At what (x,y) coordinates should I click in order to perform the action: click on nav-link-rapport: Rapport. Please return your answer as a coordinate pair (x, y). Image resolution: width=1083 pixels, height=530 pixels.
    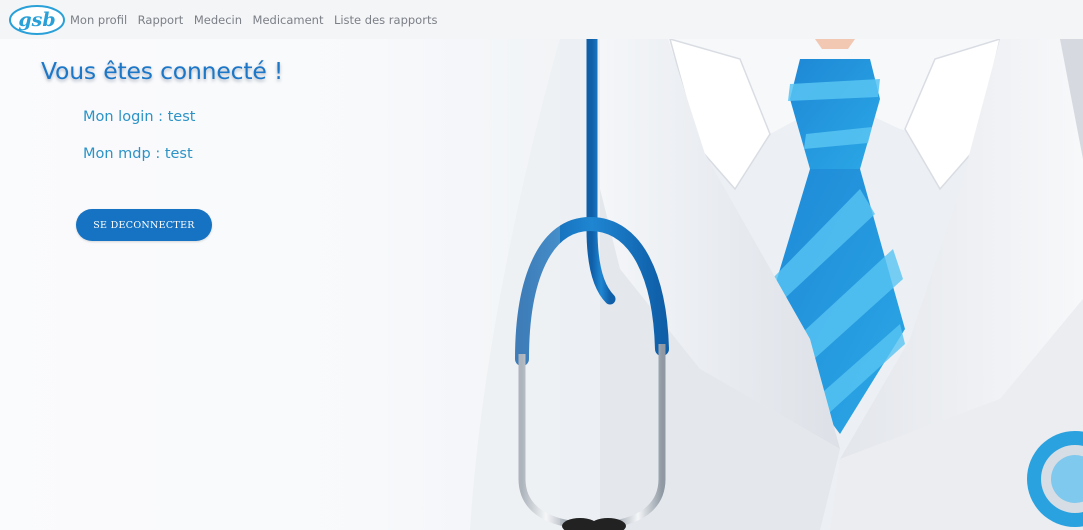
    Looking at the image, I should click on (161, 20).